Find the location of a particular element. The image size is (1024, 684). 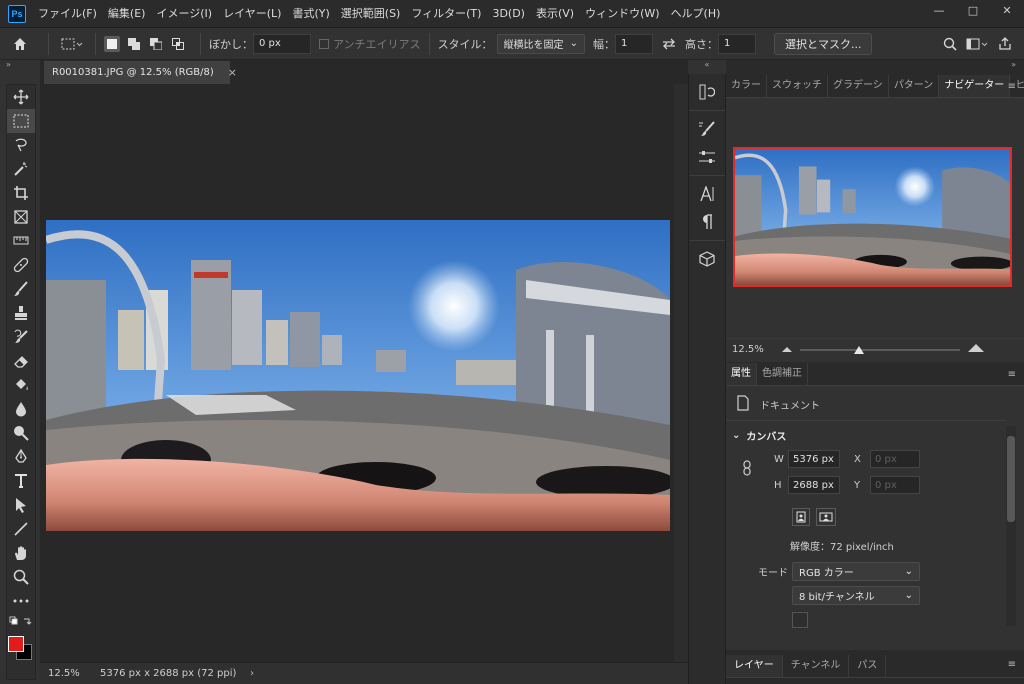

crop-tool-icon is located at coordinates (21, 193).